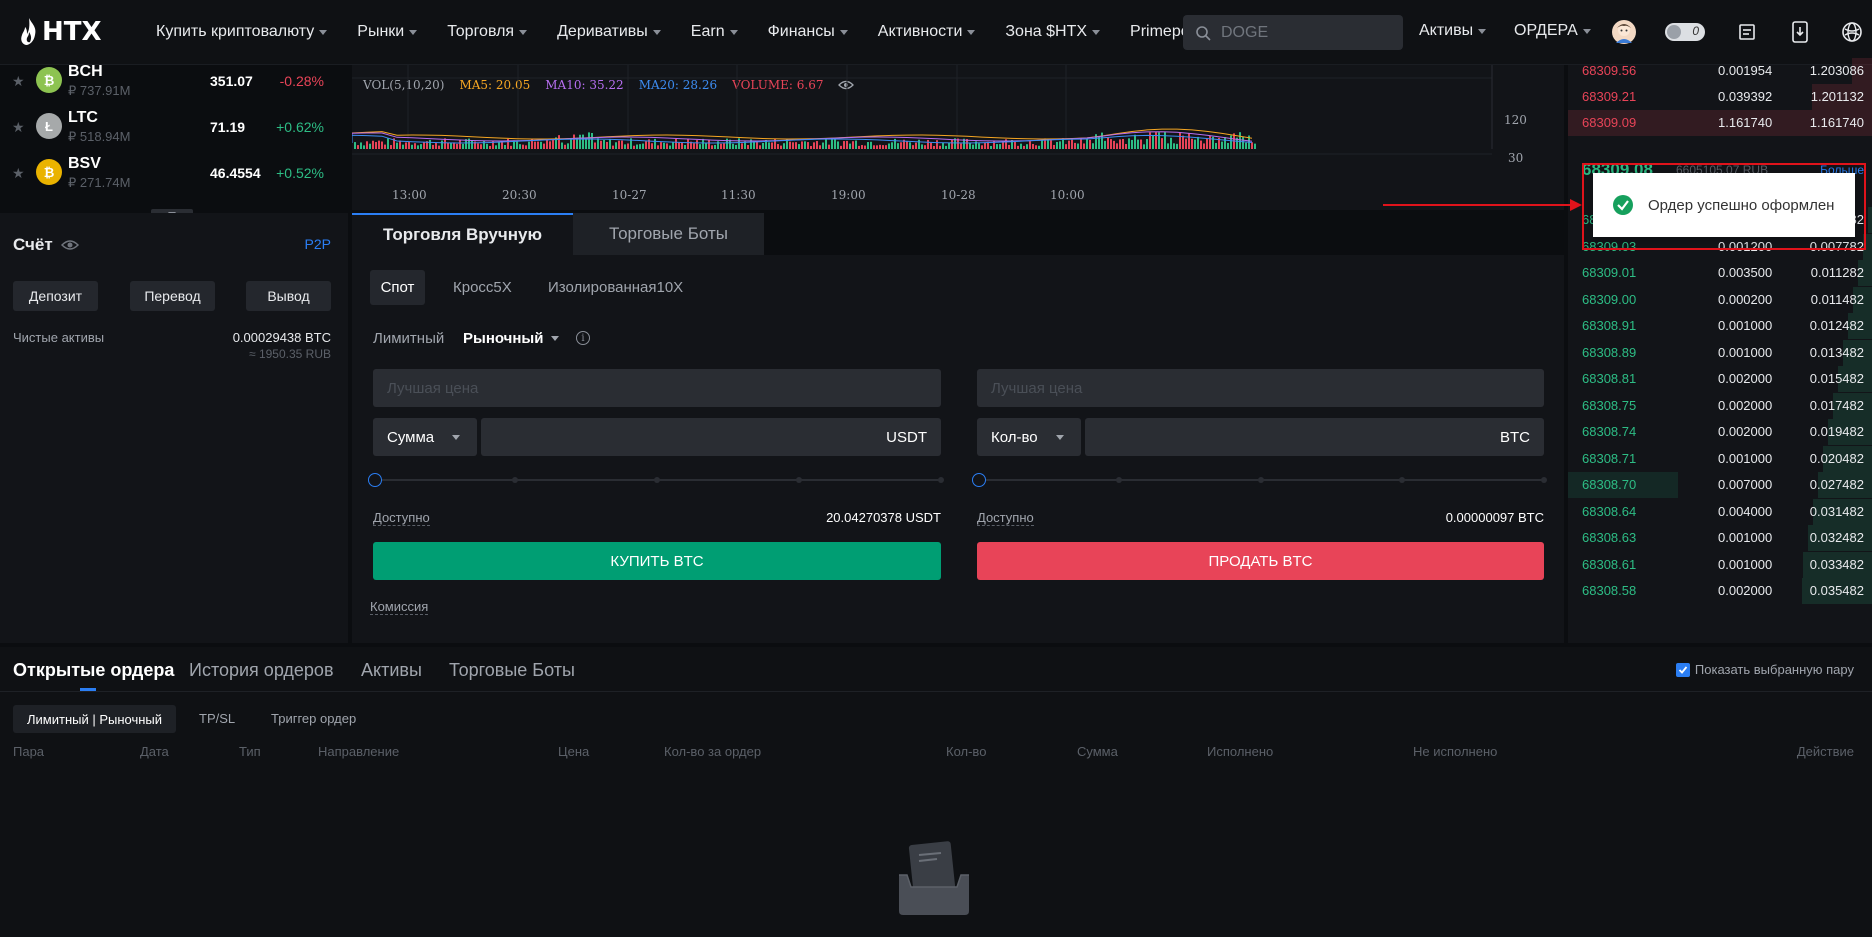 The image size is (1872, 937). I want to click on orders-menu: ОРДЕРА, so click(1552, 31).